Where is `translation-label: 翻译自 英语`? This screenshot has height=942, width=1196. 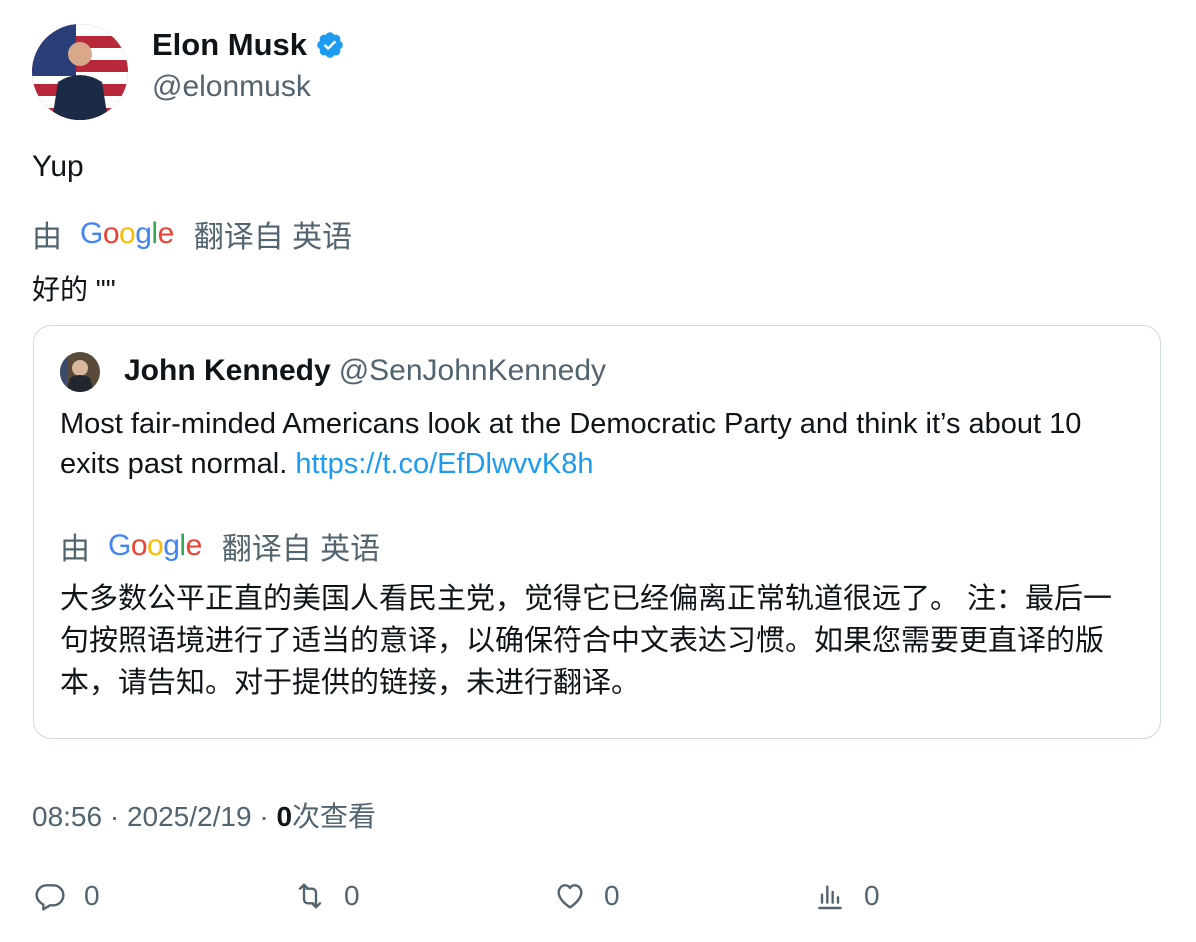
translation-label: 翻译自 英语 is located at coordinates (273, 234).